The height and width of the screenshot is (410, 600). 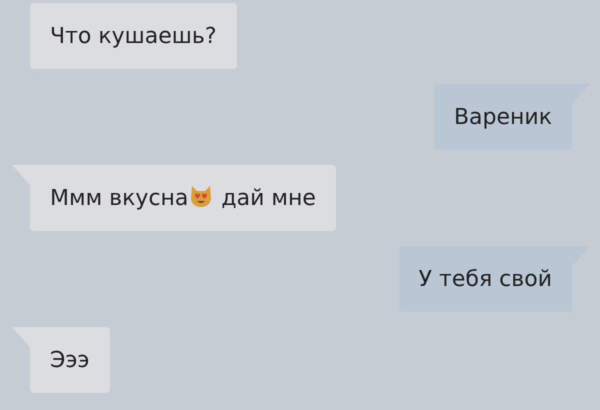 What do you see at coordinates (485, 280) in the screenshot?
I see `message-text: У тебя свой` at bounding box center [485, 280].